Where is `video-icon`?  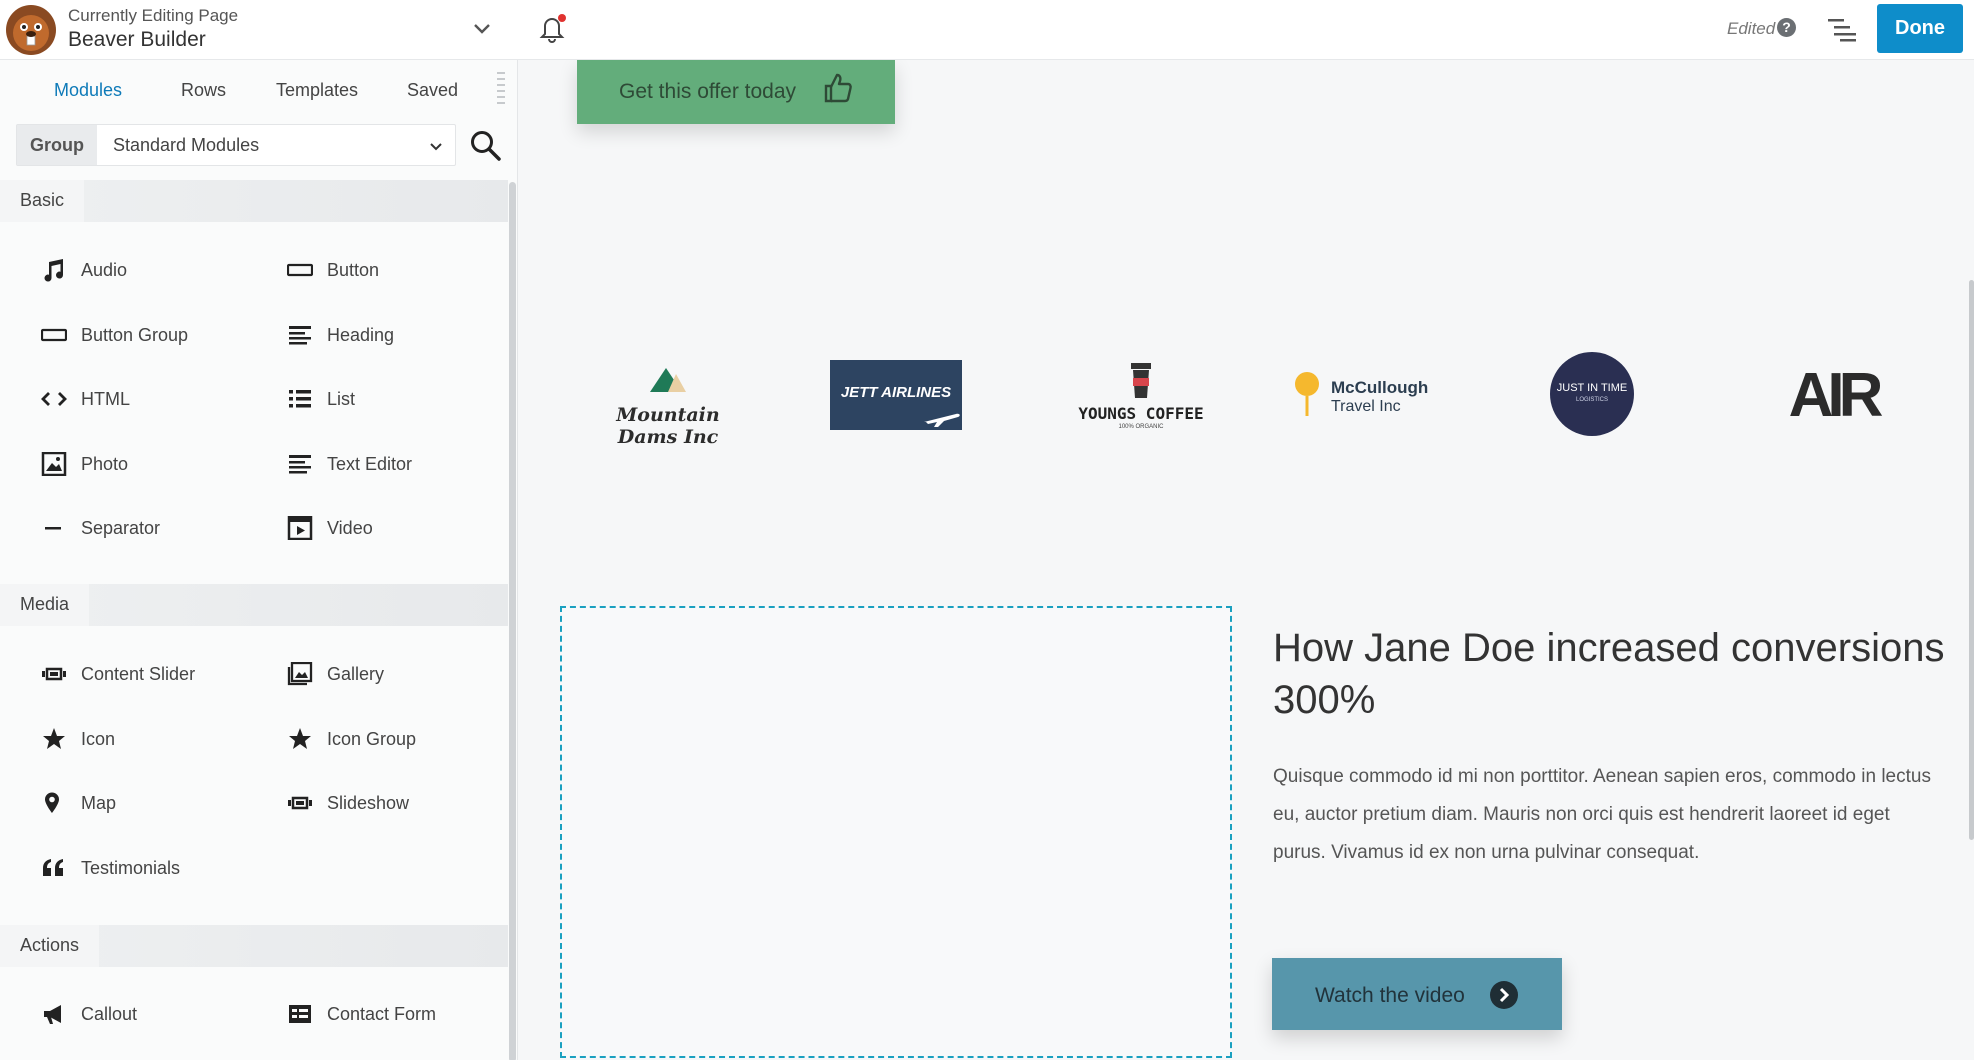
video-icon is located at coordinates (300, 528).